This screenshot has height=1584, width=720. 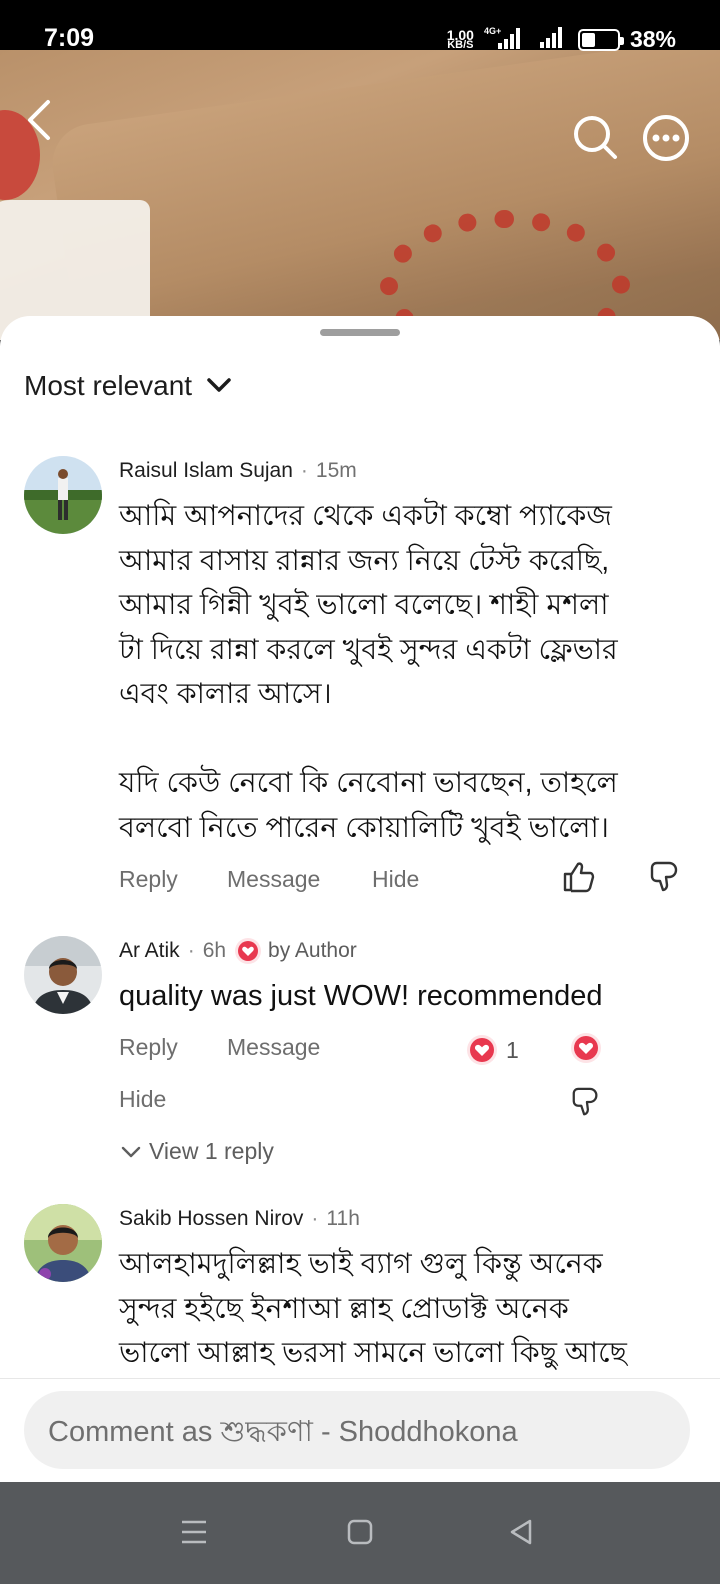 What do you see at coordinates (361, 996) in the screenshot?
I see `comment-text: quality was just WOW! recommended` at bounding box center [361, 996].